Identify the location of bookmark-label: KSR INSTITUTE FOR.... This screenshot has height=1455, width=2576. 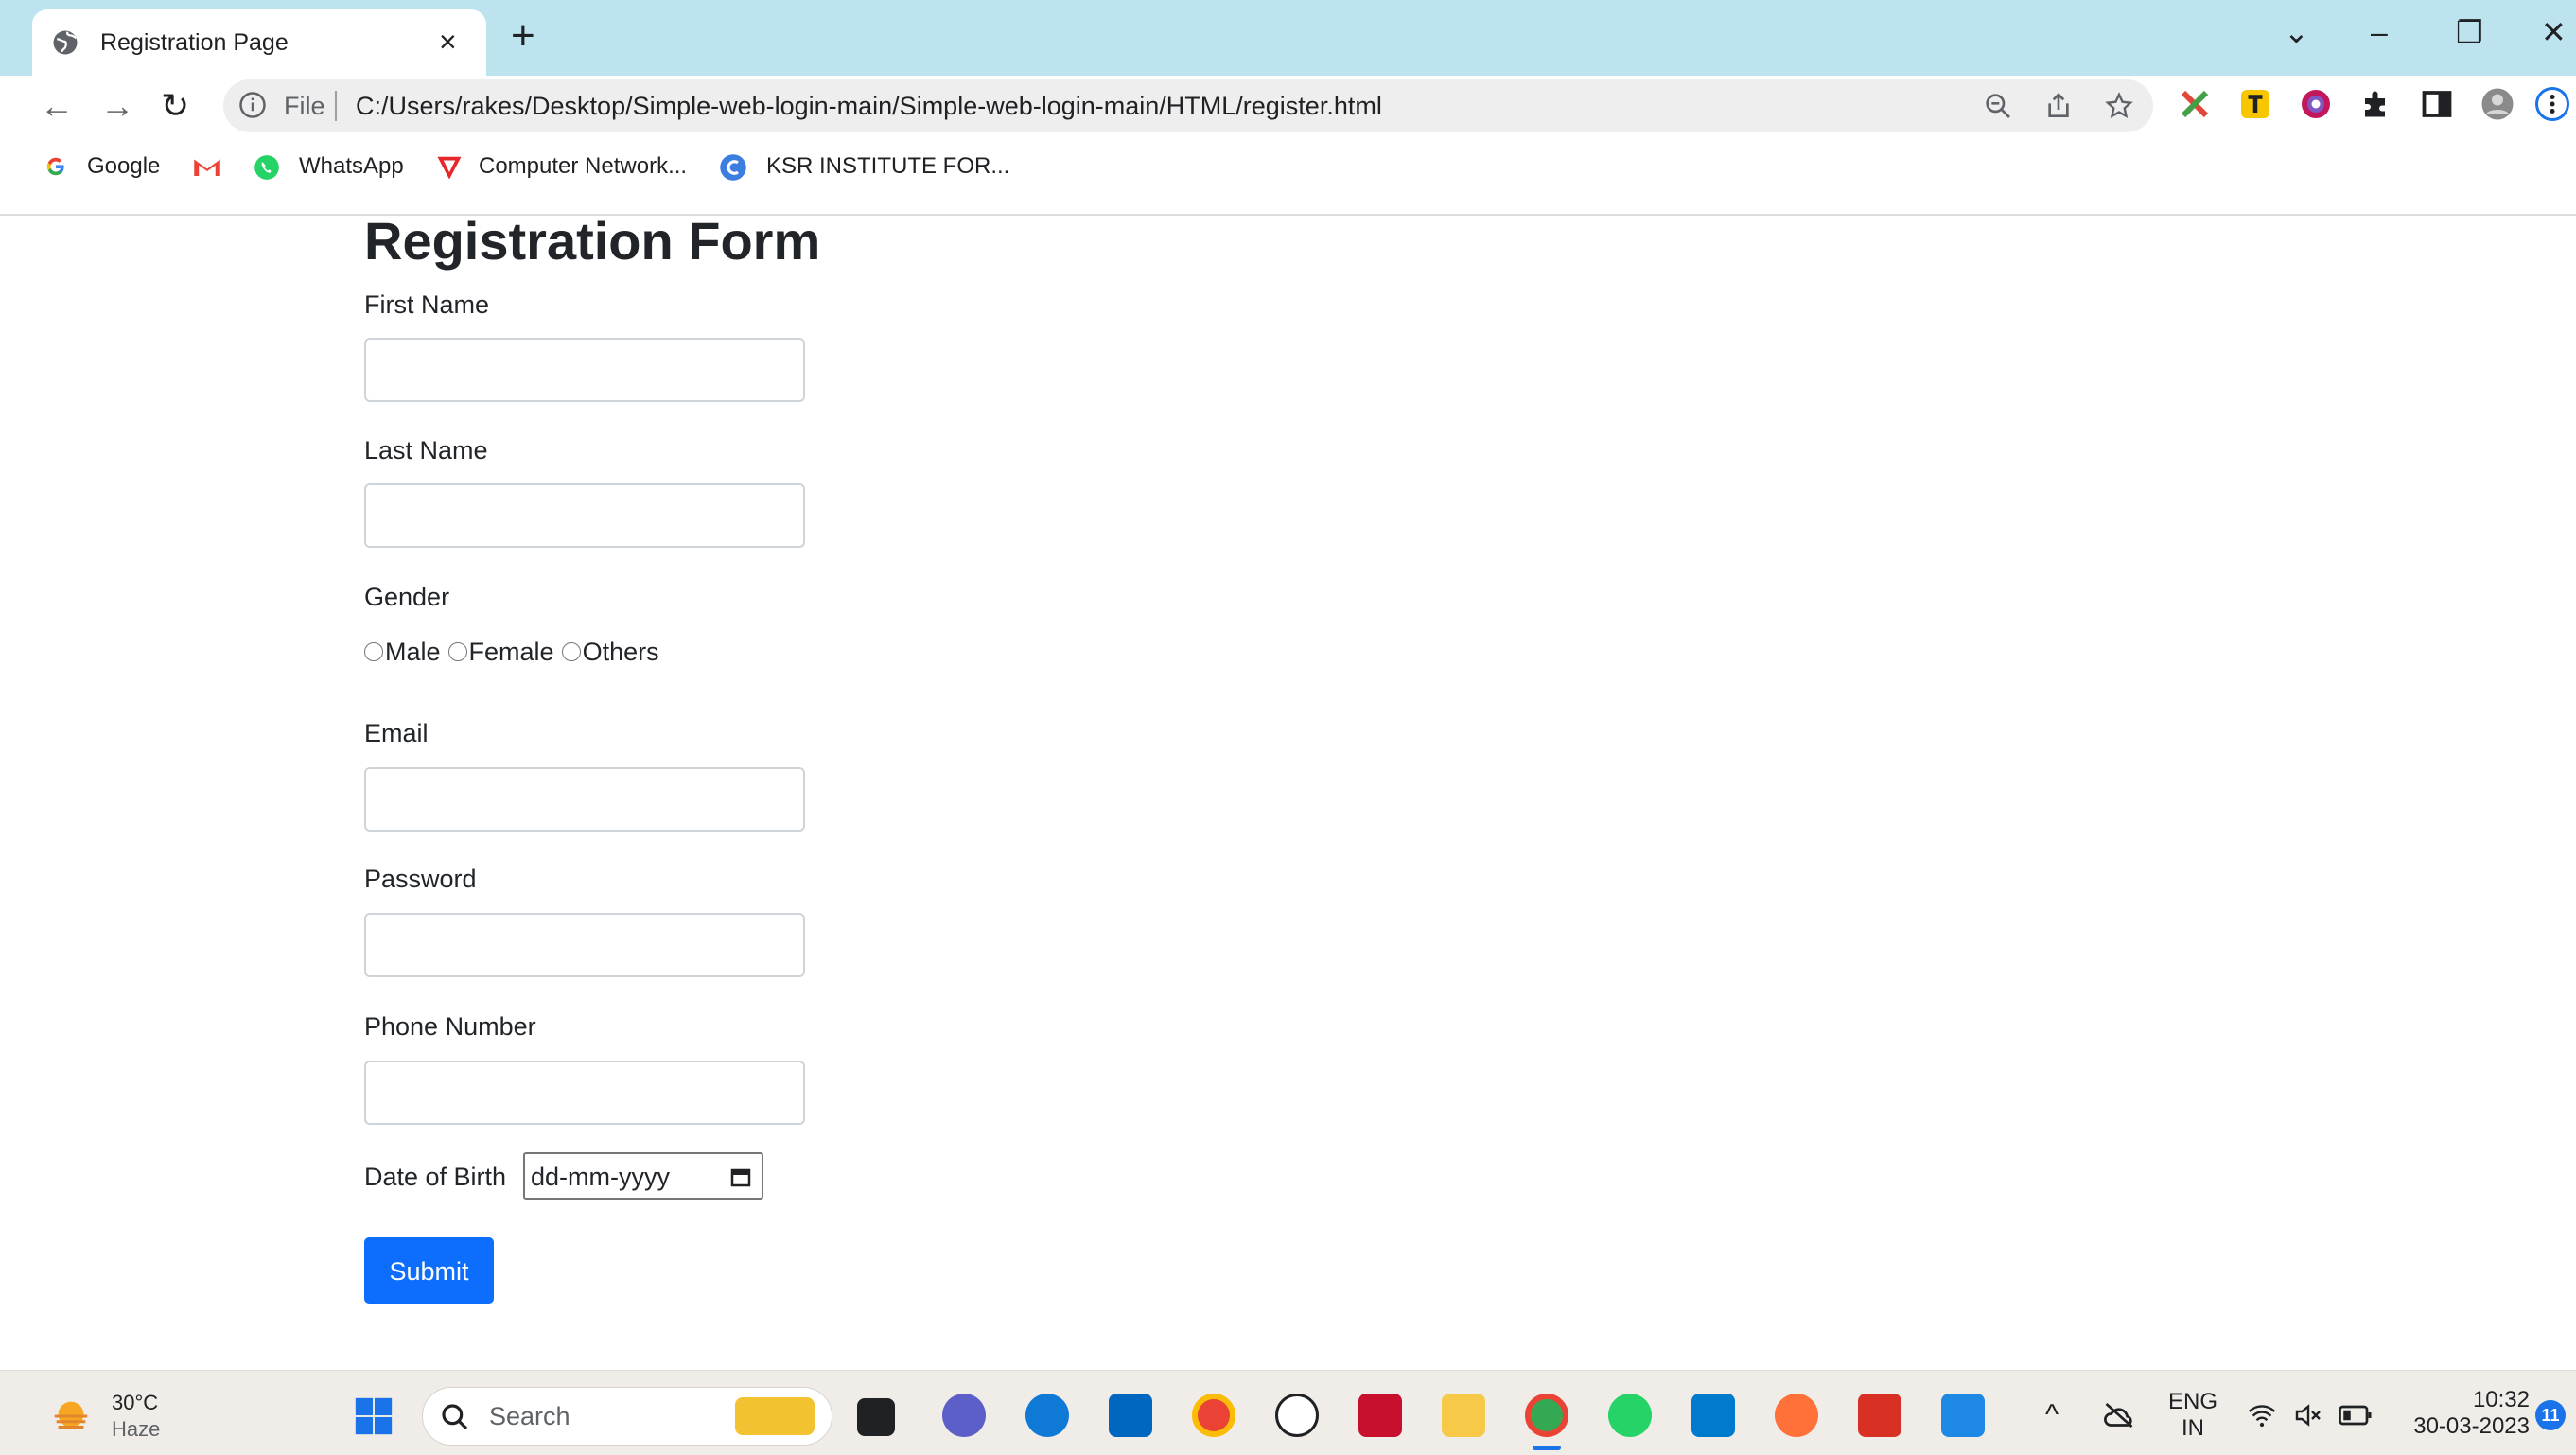
(888, 166).